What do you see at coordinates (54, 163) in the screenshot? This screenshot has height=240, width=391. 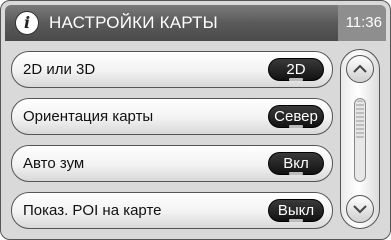 I see `setting-label: Авто зум` at bounding box center [54, 163].